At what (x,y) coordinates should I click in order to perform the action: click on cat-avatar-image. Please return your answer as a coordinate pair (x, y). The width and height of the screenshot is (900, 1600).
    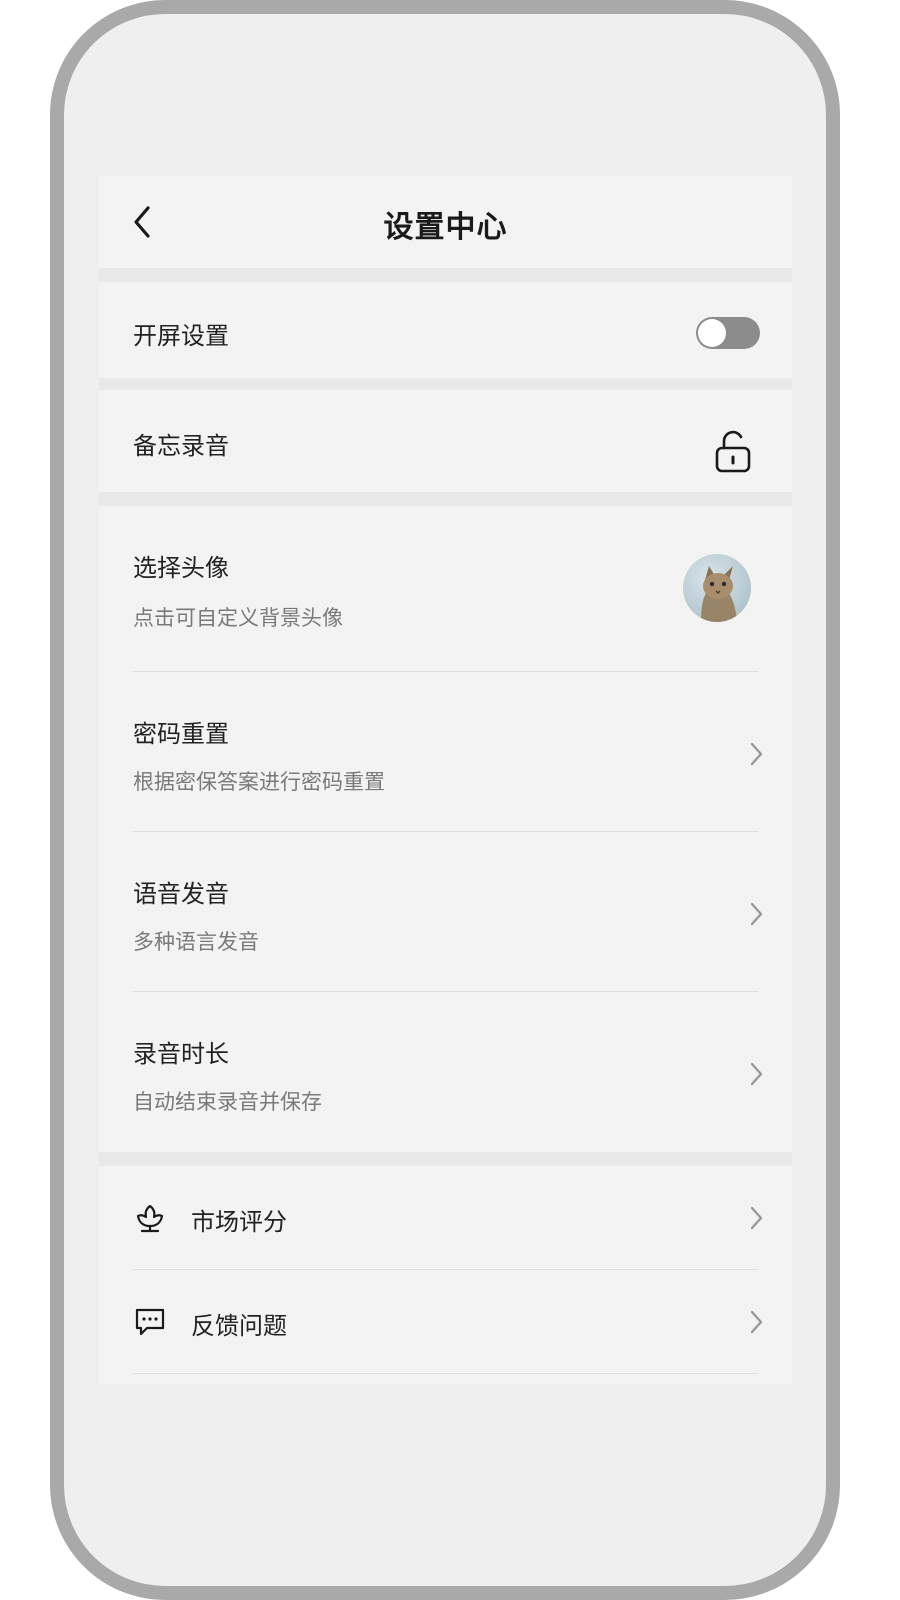
    Looking at the image, I should click on (719, 594).